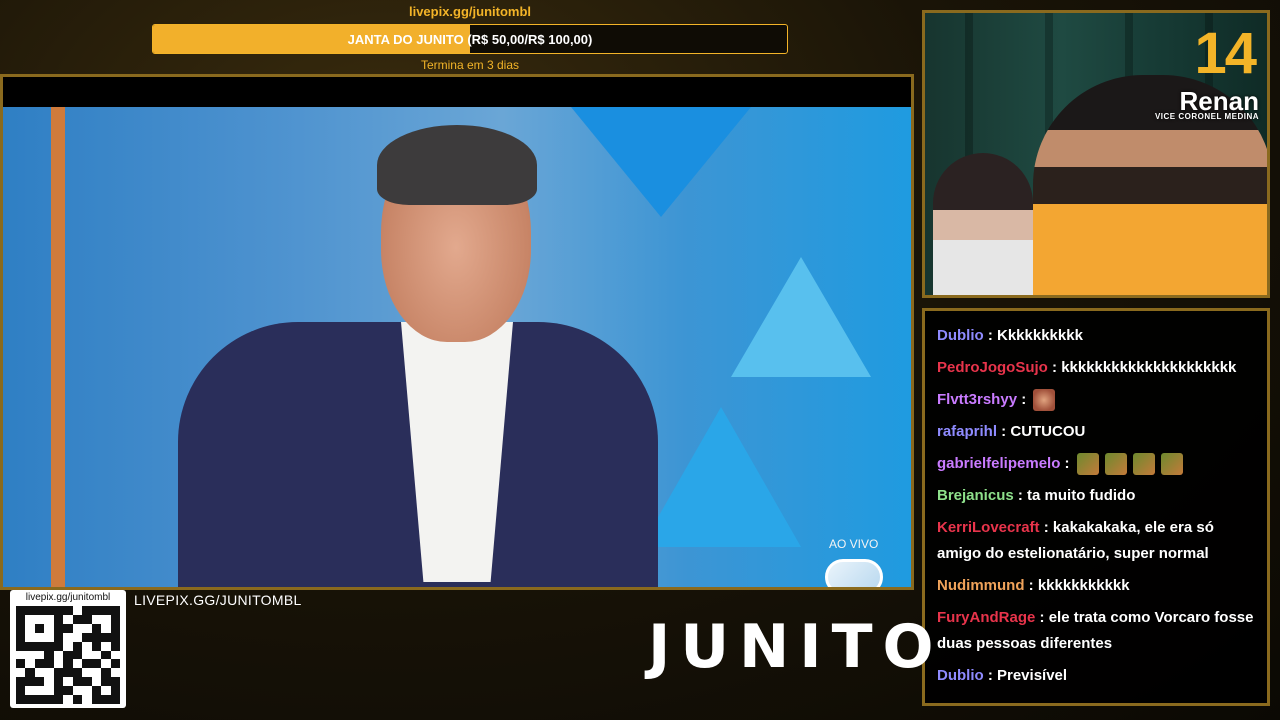 The image size is (1280, 720). I want to click on chat-message: Brejanicus : ta muito fudido, so click(1097, 496).